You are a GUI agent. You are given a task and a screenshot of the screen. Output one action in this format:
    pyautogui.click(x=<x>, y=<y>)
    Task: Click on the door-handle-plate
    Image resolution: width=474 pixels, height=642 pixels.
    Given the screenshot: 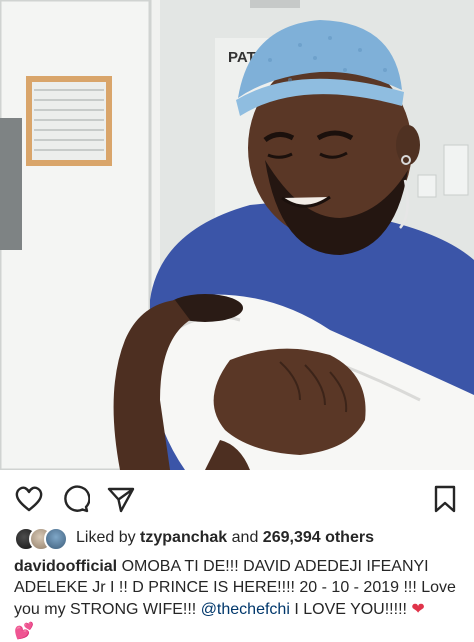 What is the action you would take?
    pyautogui.click(x=11, y=184)
    